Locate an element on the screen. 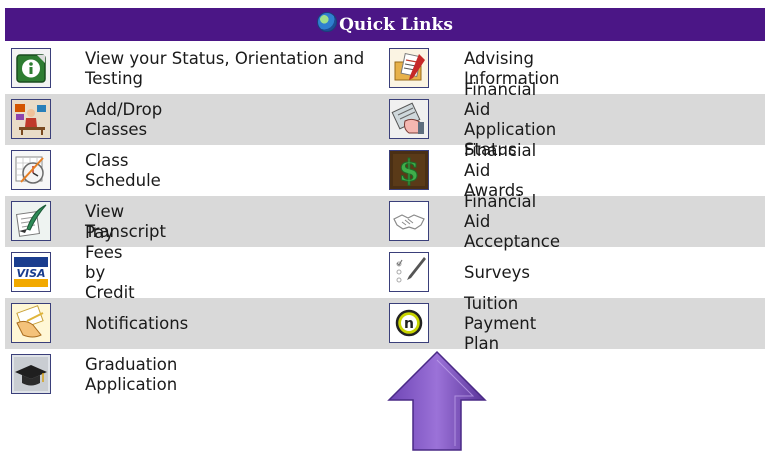 The image size is (766, 455). link-label-fa-acceptance: Financial Aid Acceptance is located at coordinates (512, 222).